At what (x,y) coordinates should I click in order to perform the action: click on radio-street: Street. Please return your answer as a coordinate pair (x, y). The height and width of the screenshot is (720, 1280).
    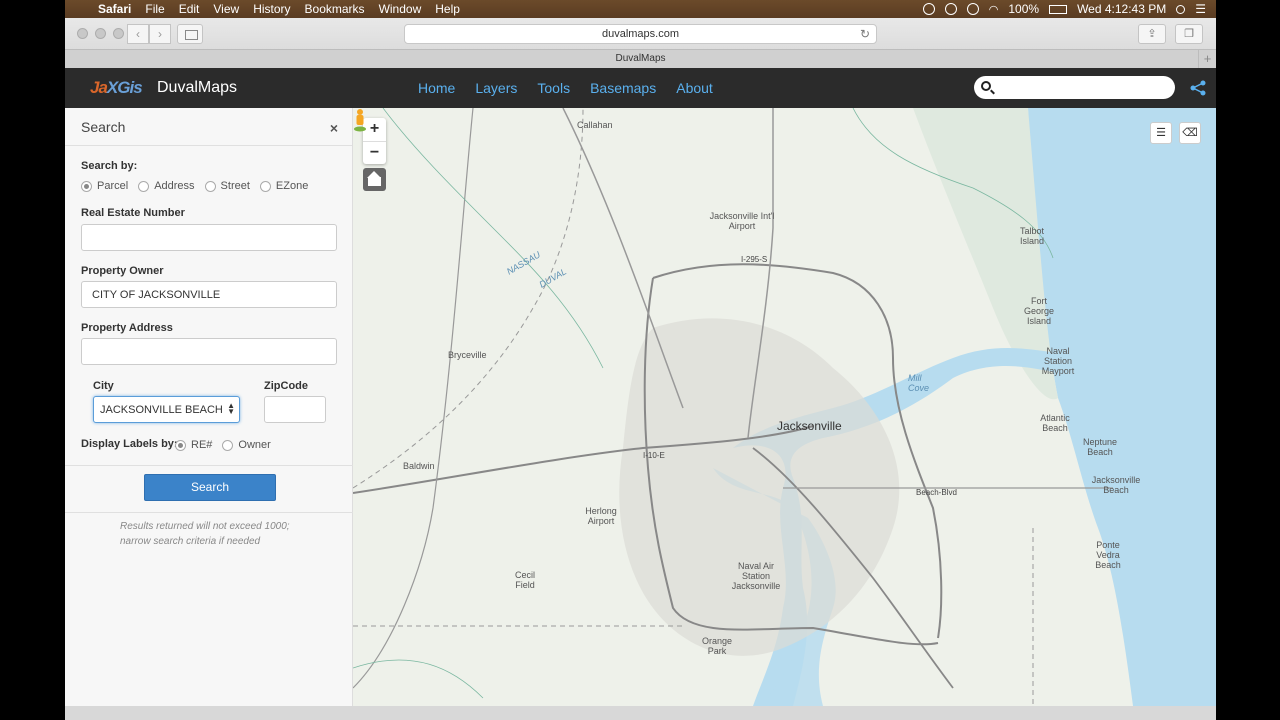
    Looking at the image, I should click on (227, 186).